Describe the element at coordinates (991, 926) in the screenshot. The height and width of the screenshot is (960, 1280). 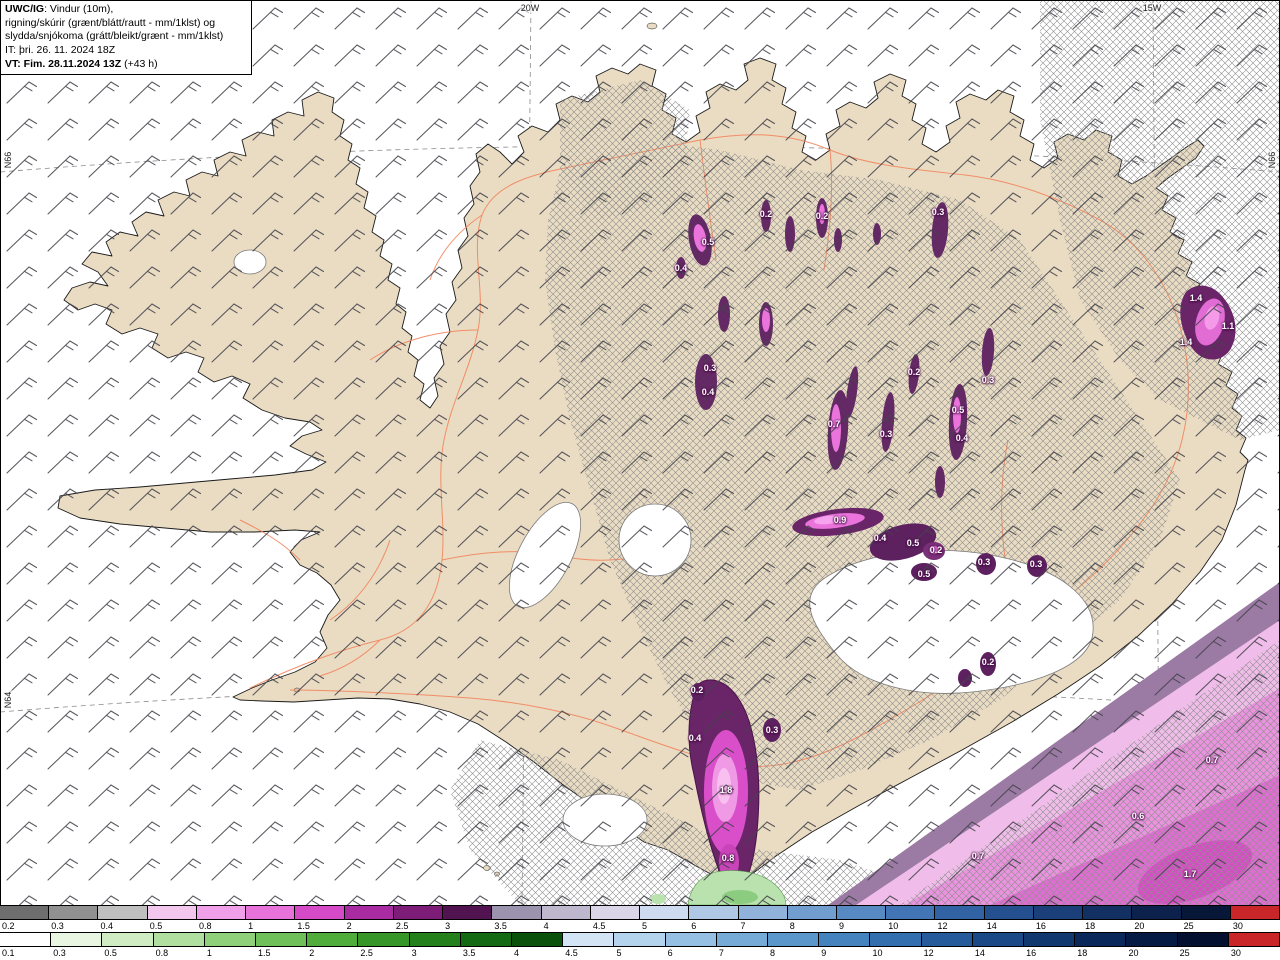
I see `colorbar-label: 14` at that location.